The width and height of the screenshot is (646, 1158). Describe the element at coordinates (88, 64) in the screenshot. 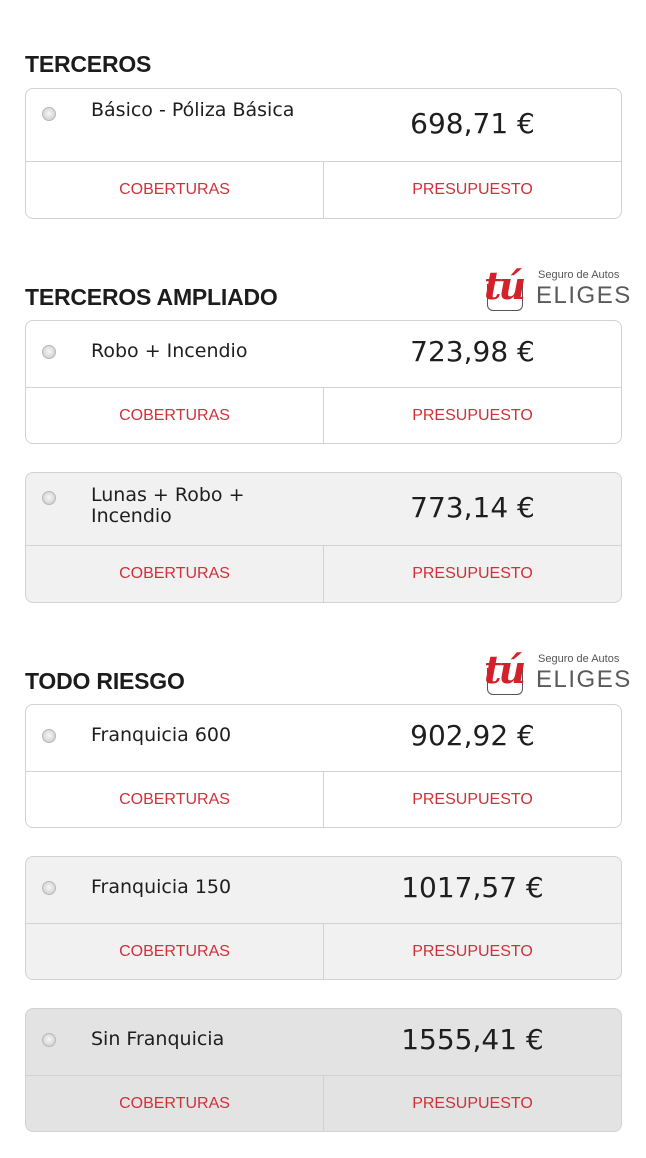

I see `section-title-terceros: TERCEROS` at that location.